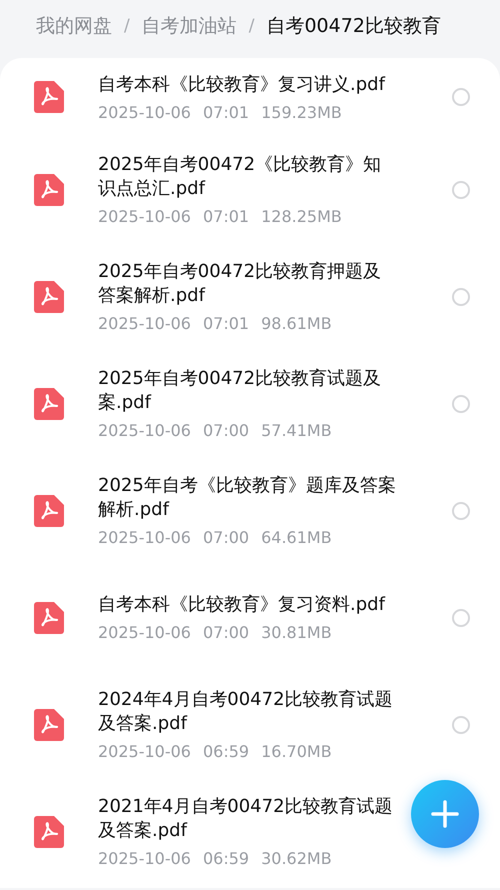 The width and height of the screenshot is (500, 890). I want to click on breadcrumb-item: 自考00472比较教育, so click(353, 26).